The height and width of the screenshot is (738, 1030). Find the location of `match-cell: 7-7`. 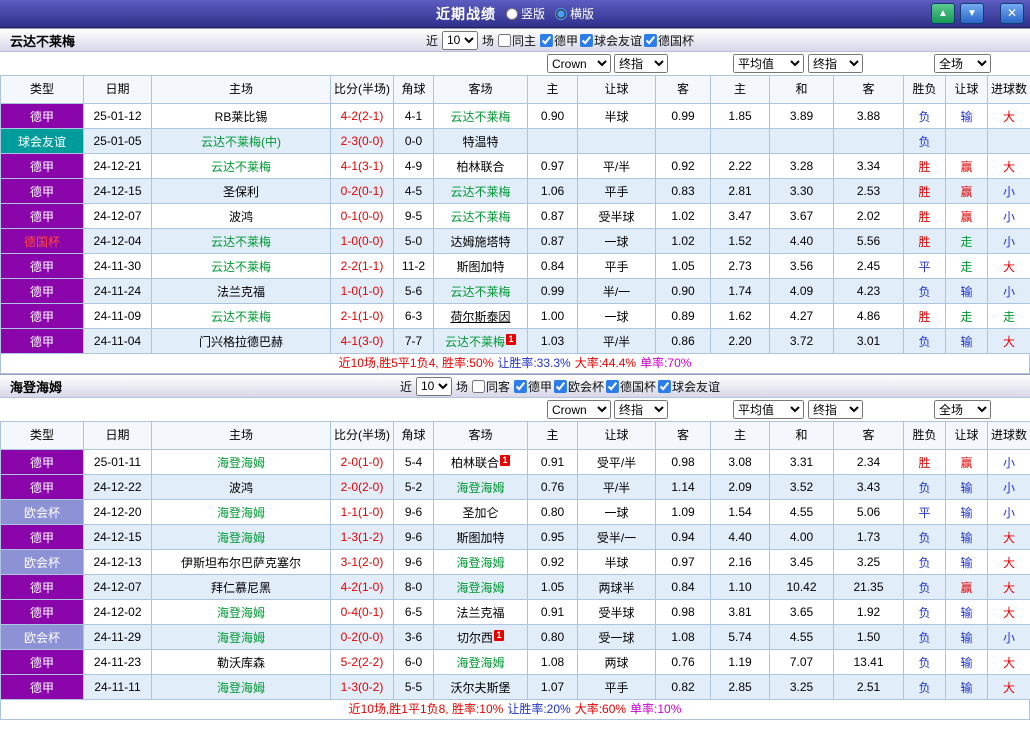

match-cell: 7-7 is located at coordinates (413, 341).